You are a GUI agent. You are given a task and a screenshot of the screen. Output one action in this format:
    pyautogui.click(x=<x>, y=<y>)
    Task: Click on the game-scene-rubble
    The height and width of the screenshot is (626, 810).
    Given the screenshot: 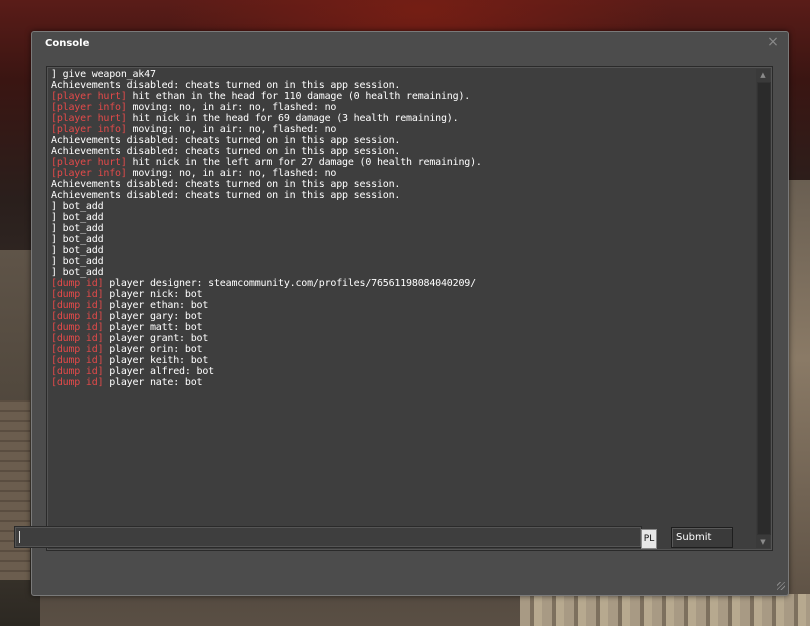 What is the action you would take?
    pyautogui.click(x=665, y=610)
    